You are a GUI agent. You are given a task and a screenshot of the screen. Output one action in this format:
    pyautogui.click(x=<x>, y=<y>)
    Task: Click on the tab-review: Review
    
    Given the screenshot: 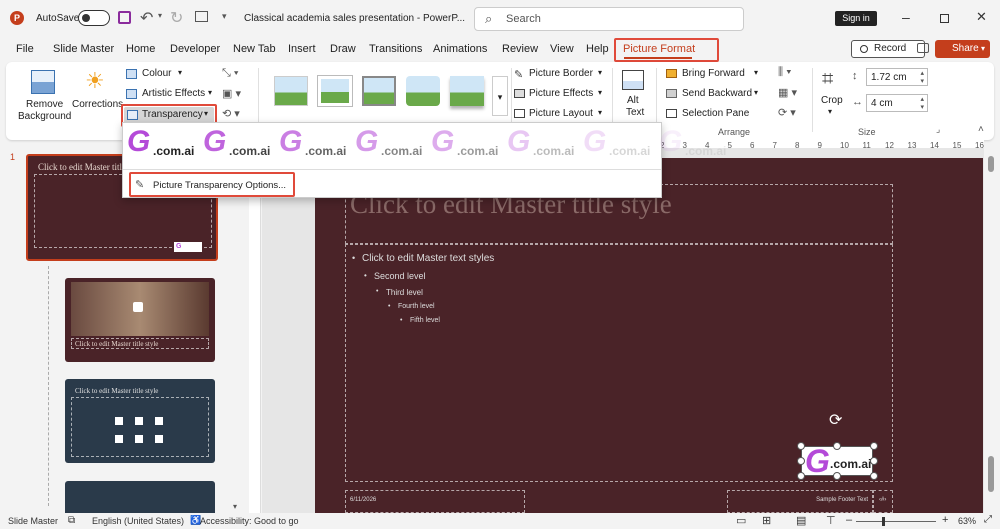 What is the action you would take?
    pyautogui.click(x=520, y=49)
    